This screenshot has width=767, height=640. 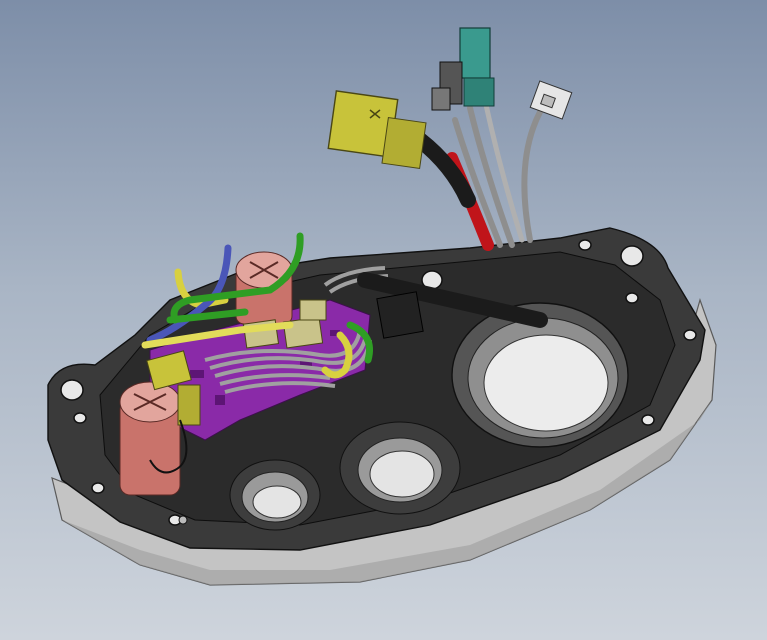 I want to click on yellow-power-connector, so click(x=377, y=129).